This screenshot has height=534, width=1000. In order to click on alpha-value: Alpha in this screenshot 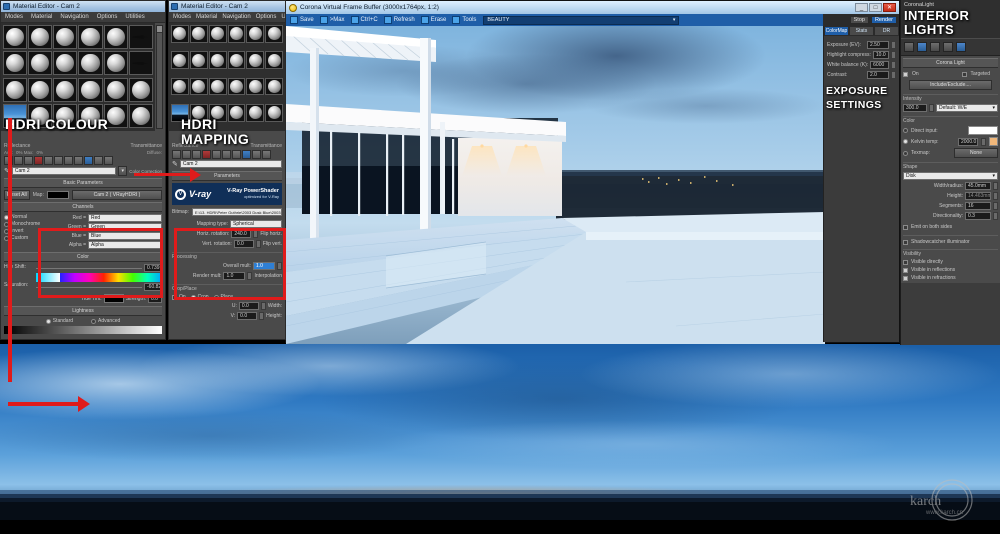, I will do `click(125, 245)`.